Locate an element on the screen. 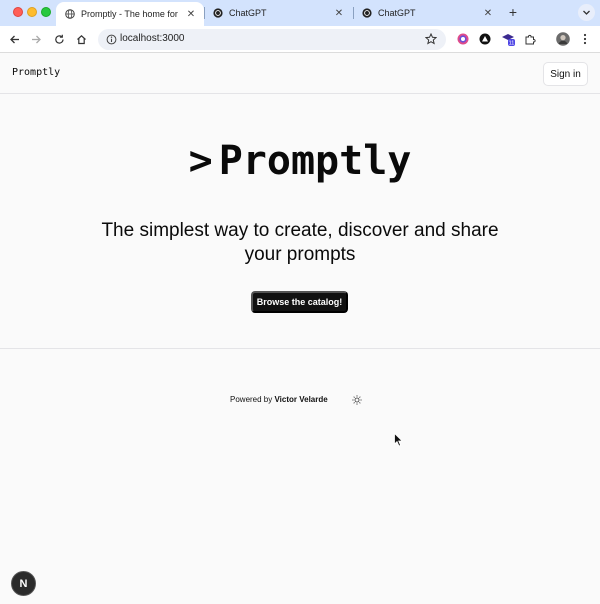 The width and height of the screenshot is (600, 604). url-text: localhost:3000 is located at coordinates (152, 38).